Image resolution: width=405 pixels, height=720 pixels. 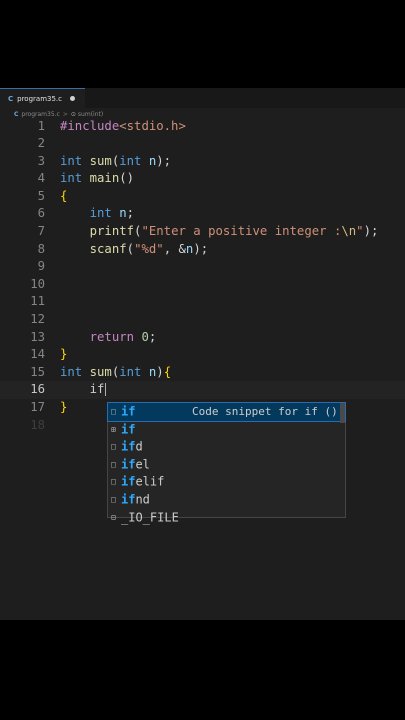 What do you see at coordinates (202, 197) in the screenshot?
I see `code-line: 5{` at bounding box center [202, 197].